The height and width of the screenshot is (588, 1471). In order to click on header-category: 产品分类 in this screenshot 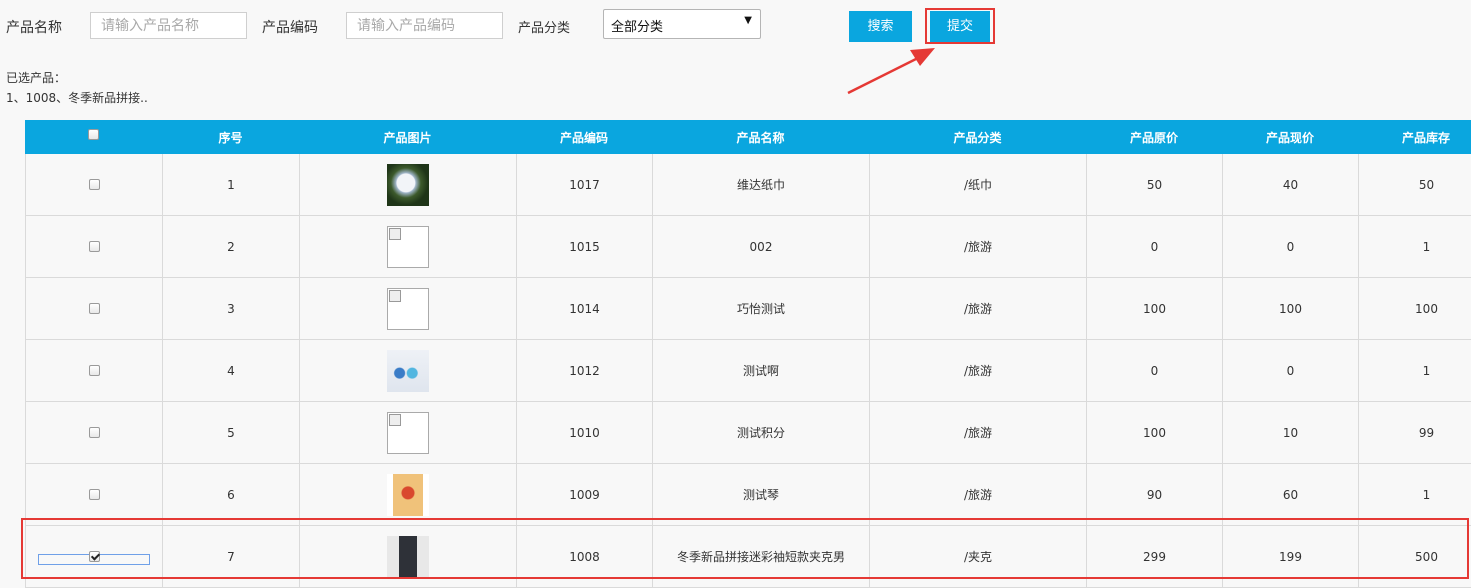, I will do `click(977, 137)`.